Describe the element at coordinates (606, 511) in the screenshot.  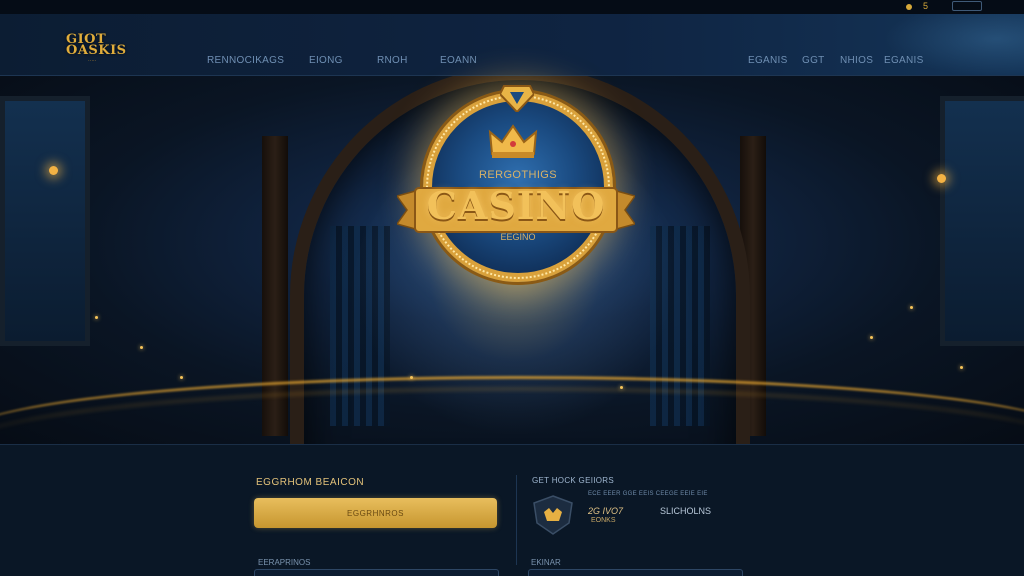
I see `stat-value: 2G IVO7` at that location.